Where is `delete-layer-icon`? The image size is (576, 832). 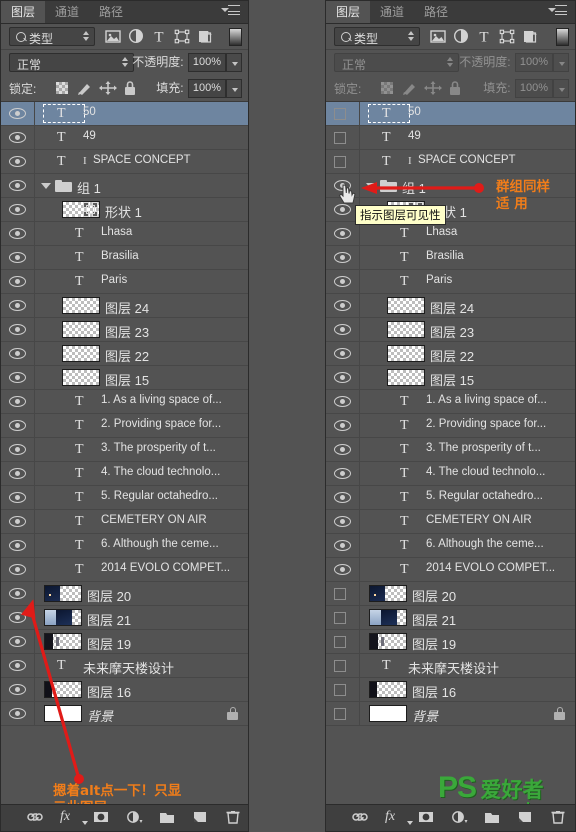 delete-layer-icon is located at coordinates (562, 818).